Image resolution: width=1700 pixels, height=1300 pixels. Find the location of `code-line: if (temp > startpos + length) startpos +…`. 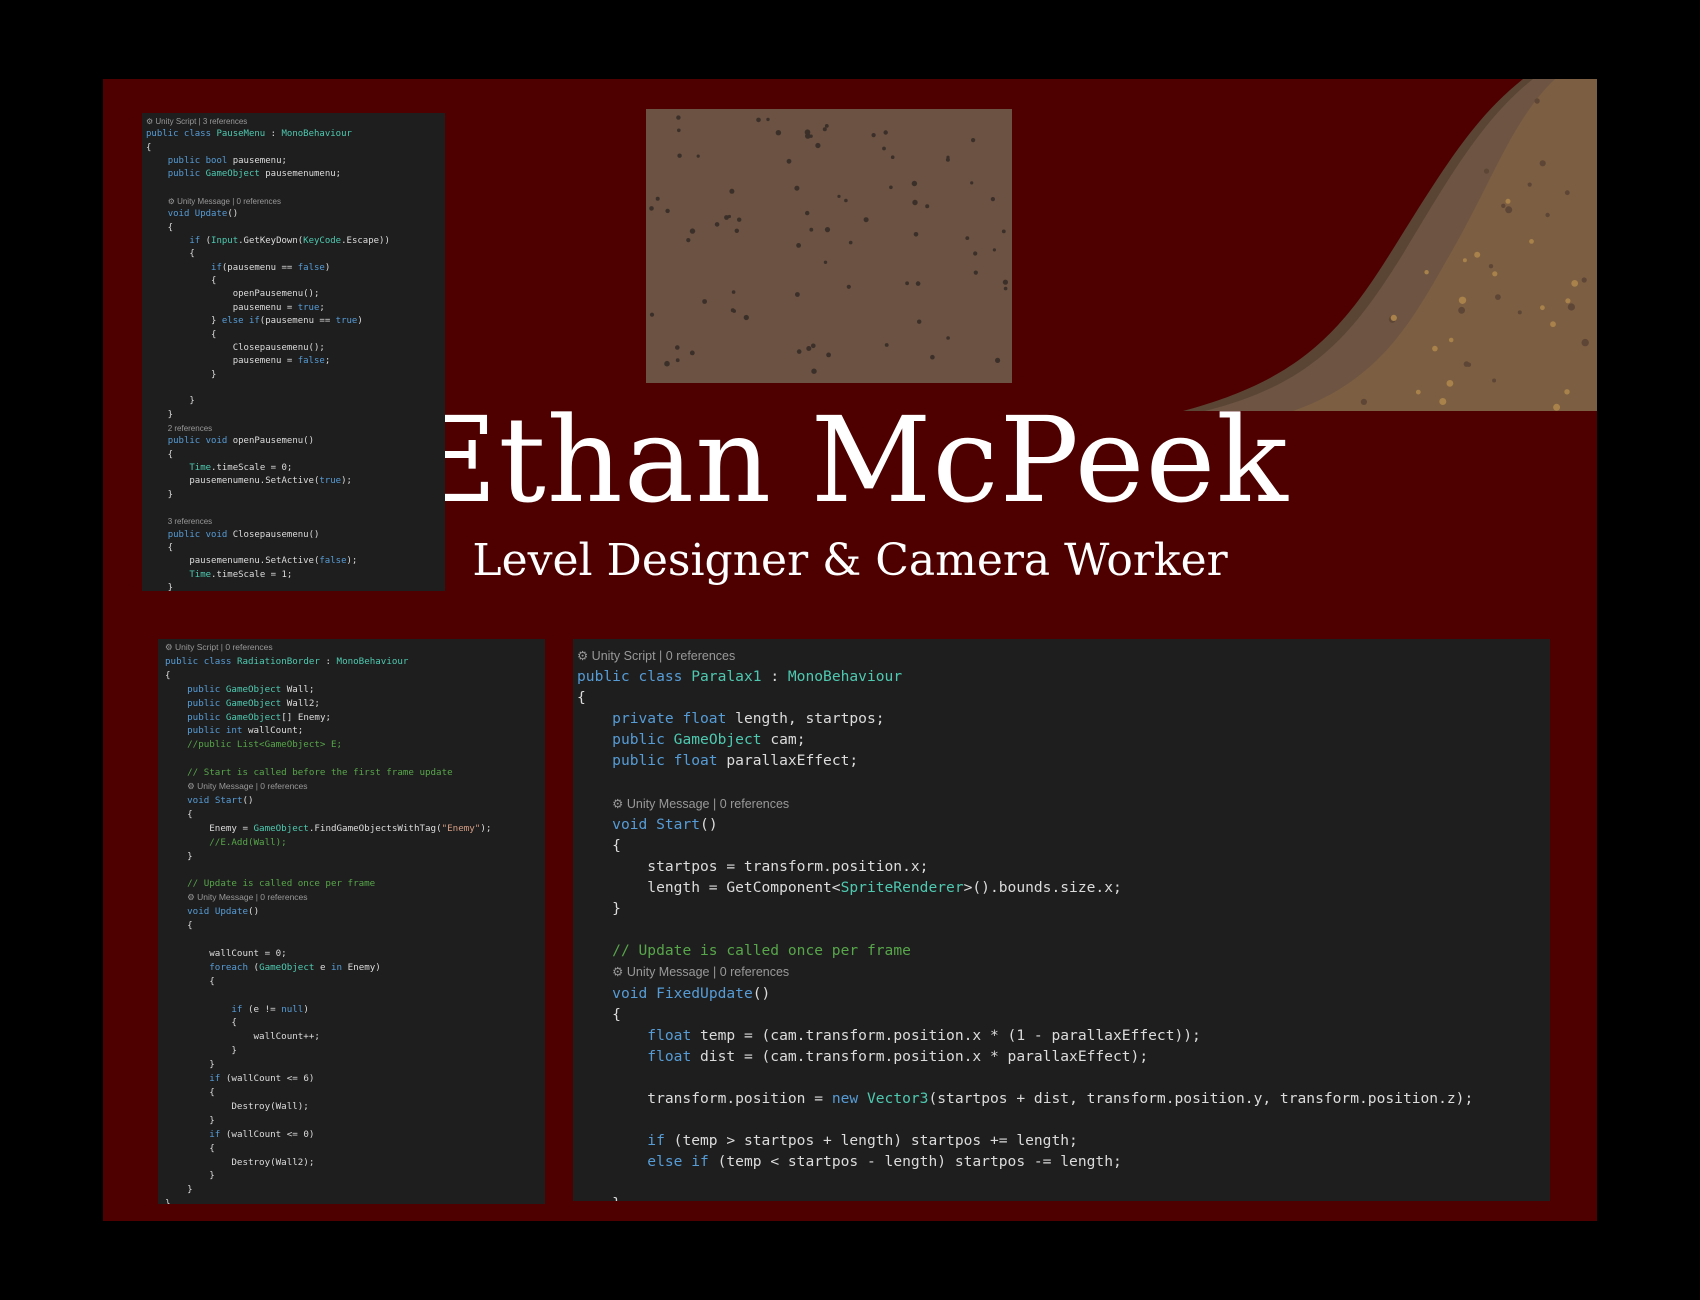

code-line: if (temp > startpos + length) startpos +… is located at coordinates (862, 1141).